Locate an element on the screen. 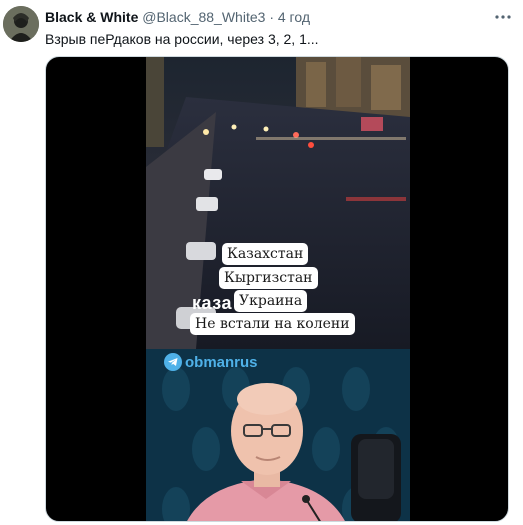  timestamp: 4 год is located at coordinates (294, 17).